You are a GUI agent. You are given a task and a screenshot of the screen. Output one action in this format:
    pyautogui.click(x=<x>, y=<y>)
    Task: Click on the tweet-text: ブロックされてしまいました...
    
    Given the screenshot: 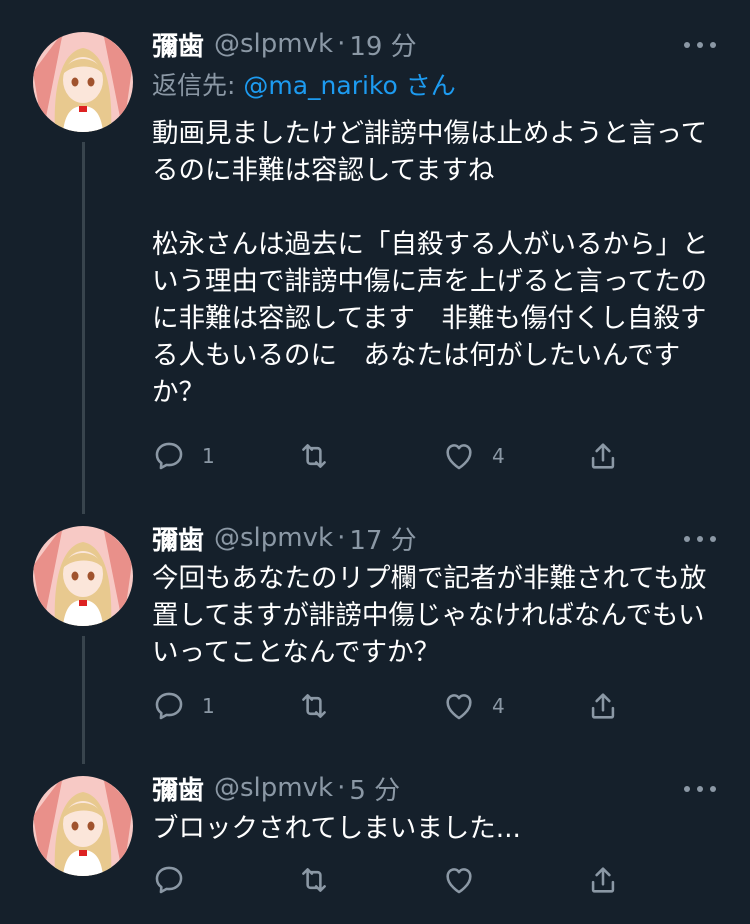 What is the action you would take?
    pyautogui.click(x=336, y=828)
    